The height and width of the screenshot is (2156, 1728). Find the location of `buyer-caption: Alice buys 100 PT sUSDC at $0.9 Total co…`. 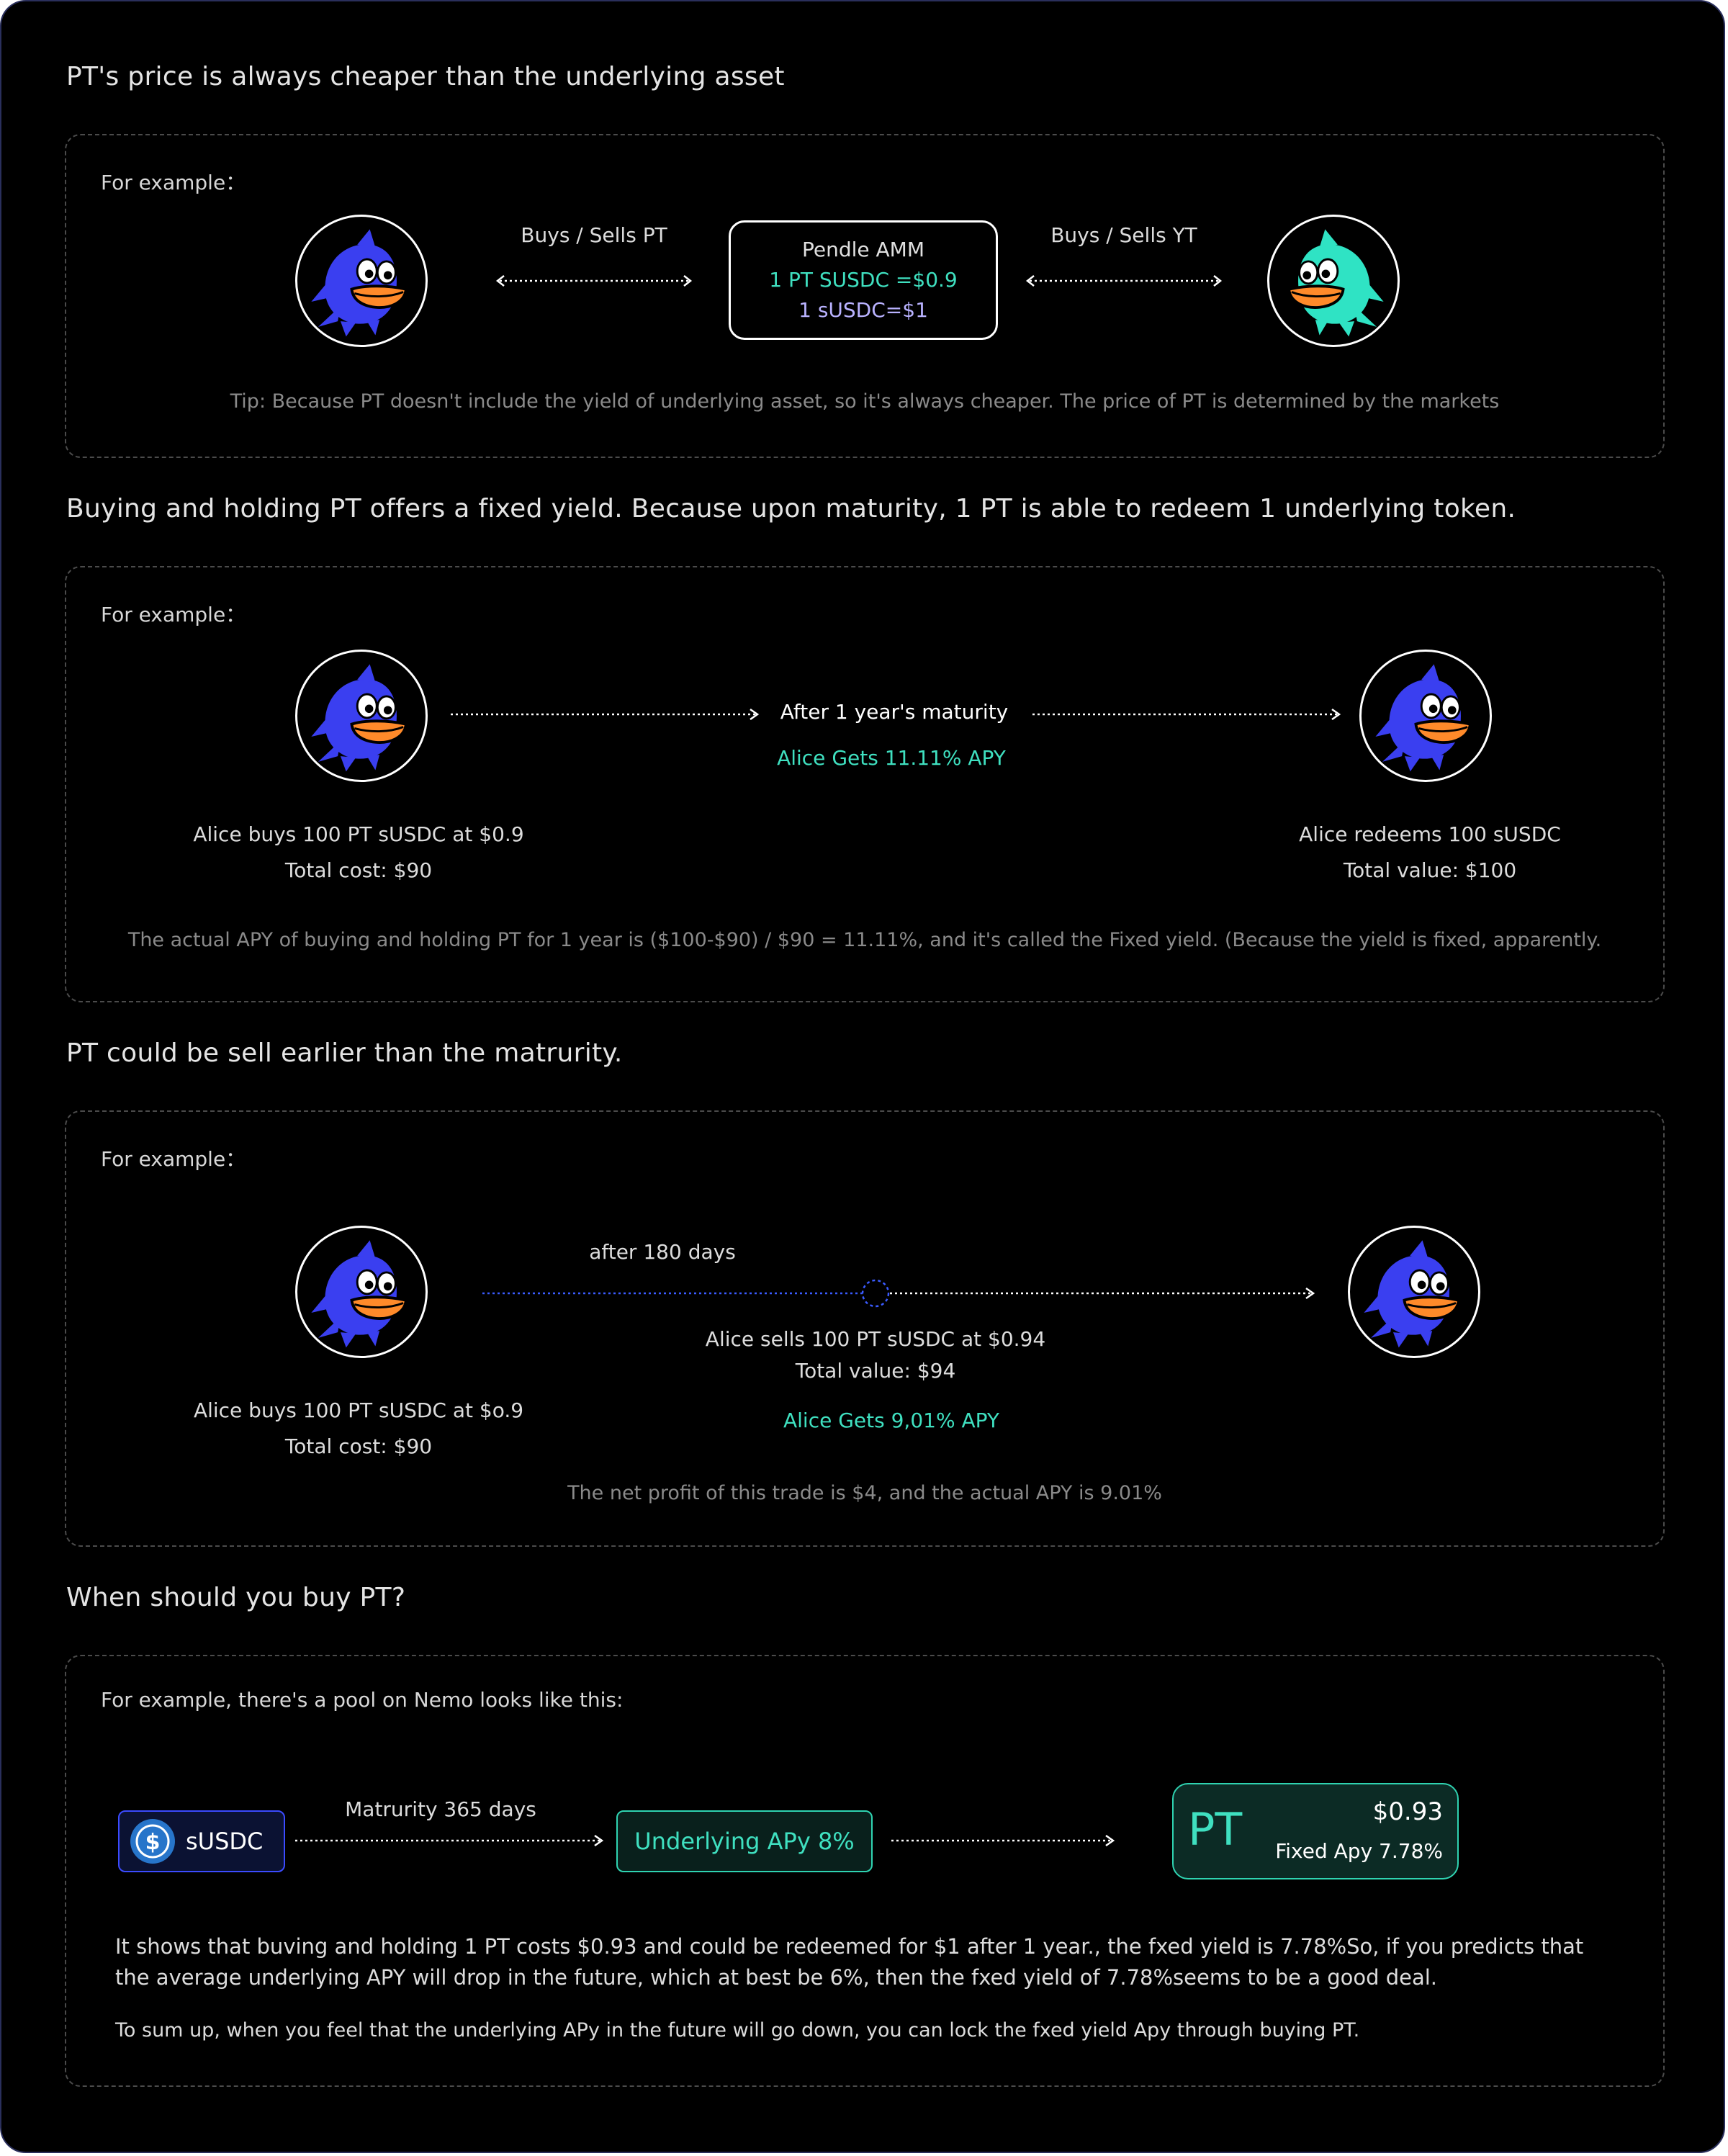

buyer-caption: Alice buys 100 PT sUSDC at $0.9 Total co… is located at coordinates (359, 853).